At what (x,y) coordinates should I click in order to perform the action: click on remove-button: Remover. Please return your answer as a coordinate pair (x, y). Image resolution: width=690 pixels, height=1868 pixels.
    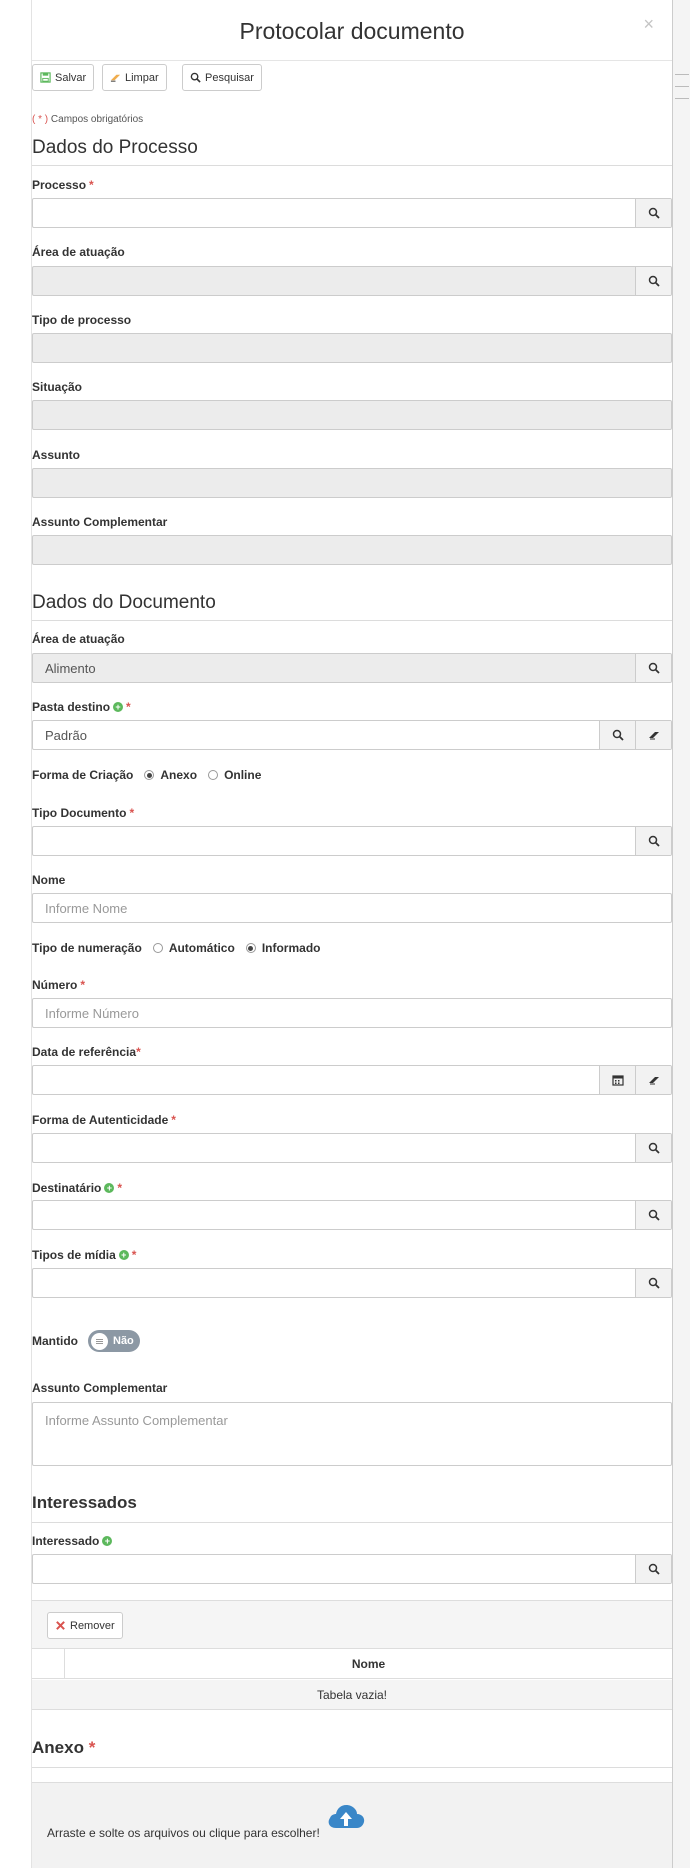
    Looking at the image, I should click on (85, 1625).